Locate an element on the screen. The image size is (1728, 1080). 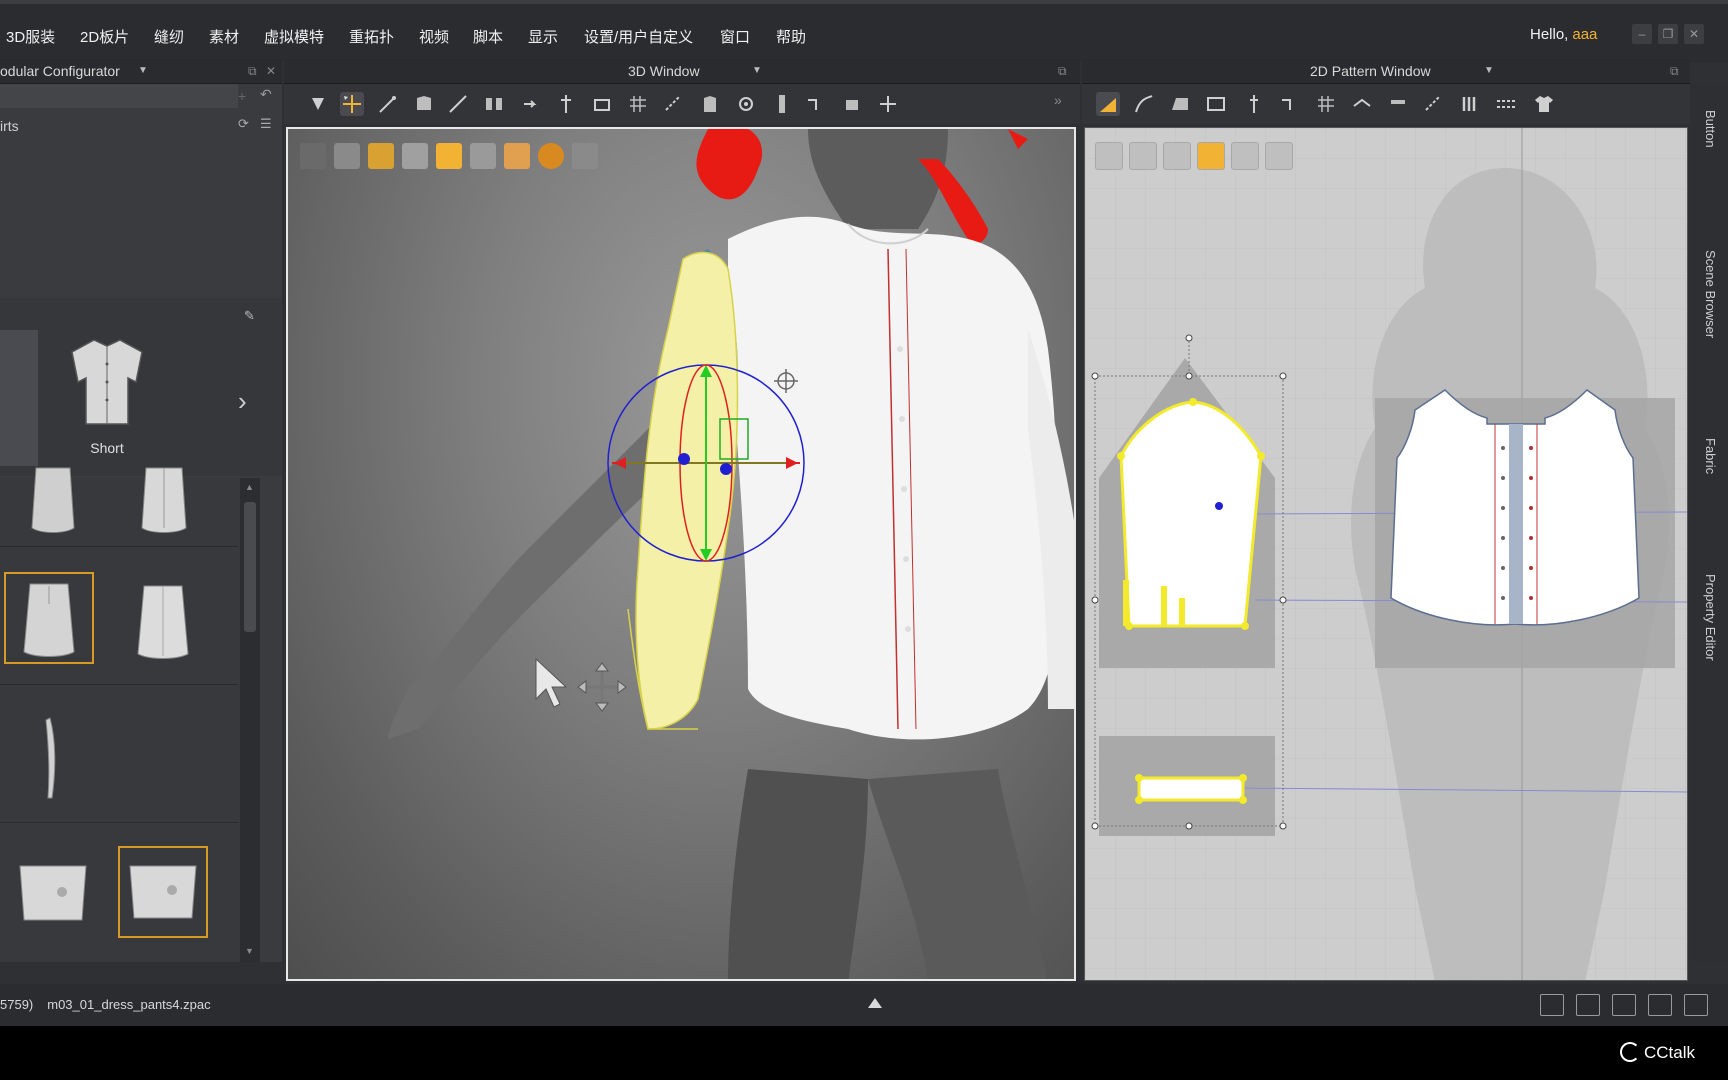
column-icon is located at coordinates (1470, 104).